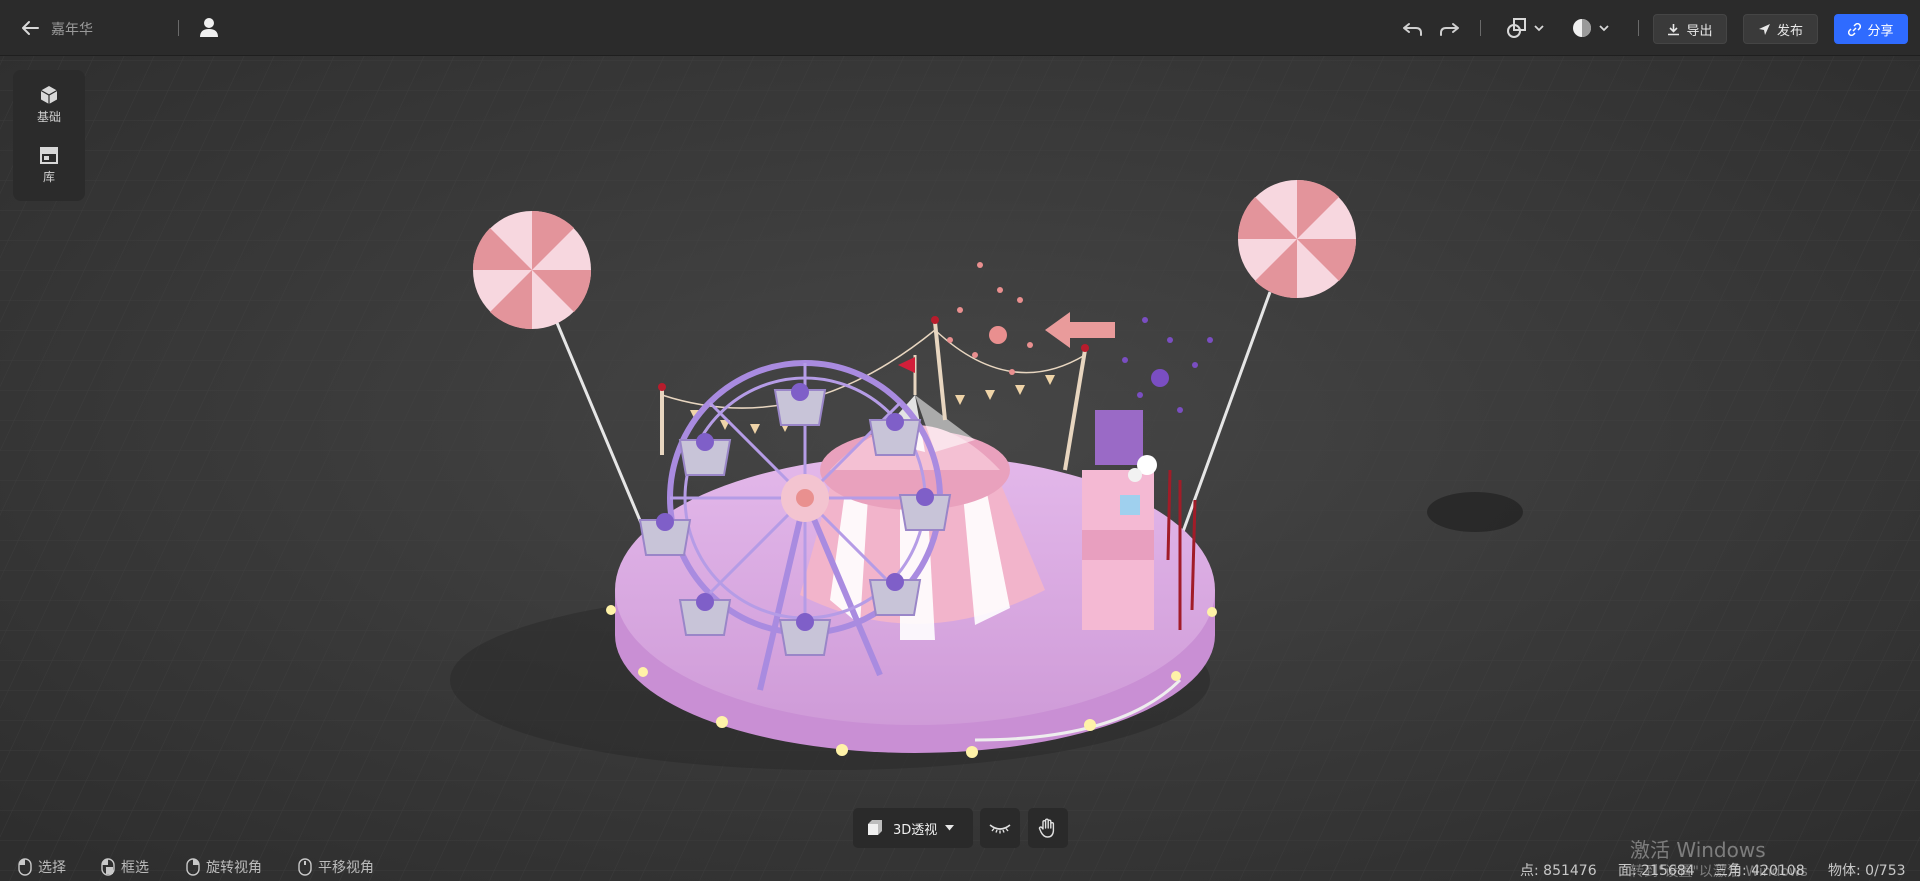 Image resolution: width=1920 pixels, height=881 pixels. What do you see at coordinates (305, 867) in the screenshot?
I see `mouse-middle-icon` at bounding box center [305, 867].